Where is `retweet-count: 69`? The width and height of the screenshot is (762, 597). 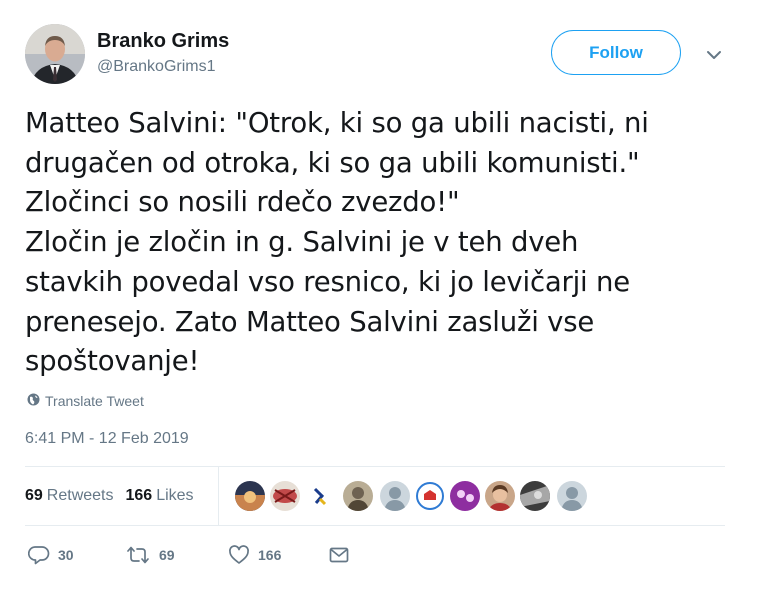
retweet-count: 69 is located at coordinates (167, 555).